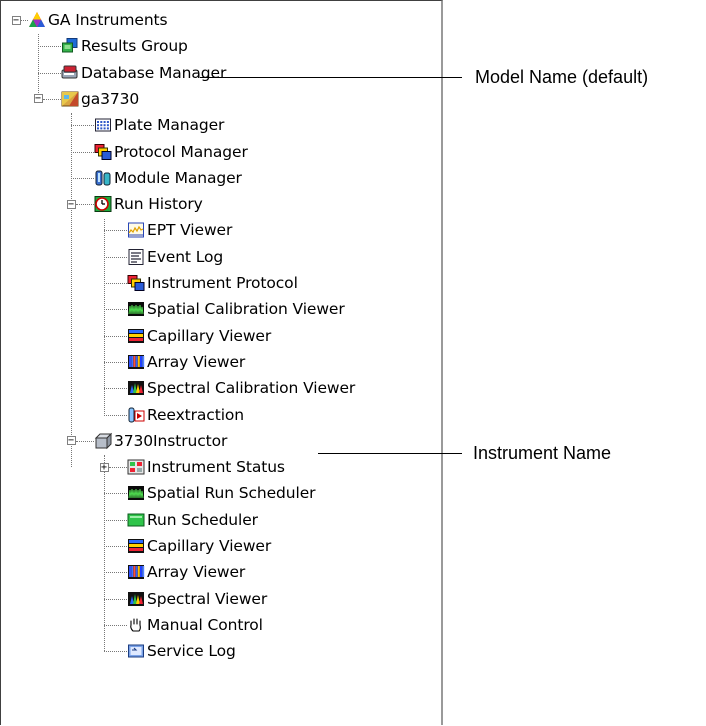 The image size is (706, 726). Describe the element at coordinates (221, 493) in the screenshot. I see `tree-node-spatial-run-scheduler: Spatial Run Scheduler` at that location.